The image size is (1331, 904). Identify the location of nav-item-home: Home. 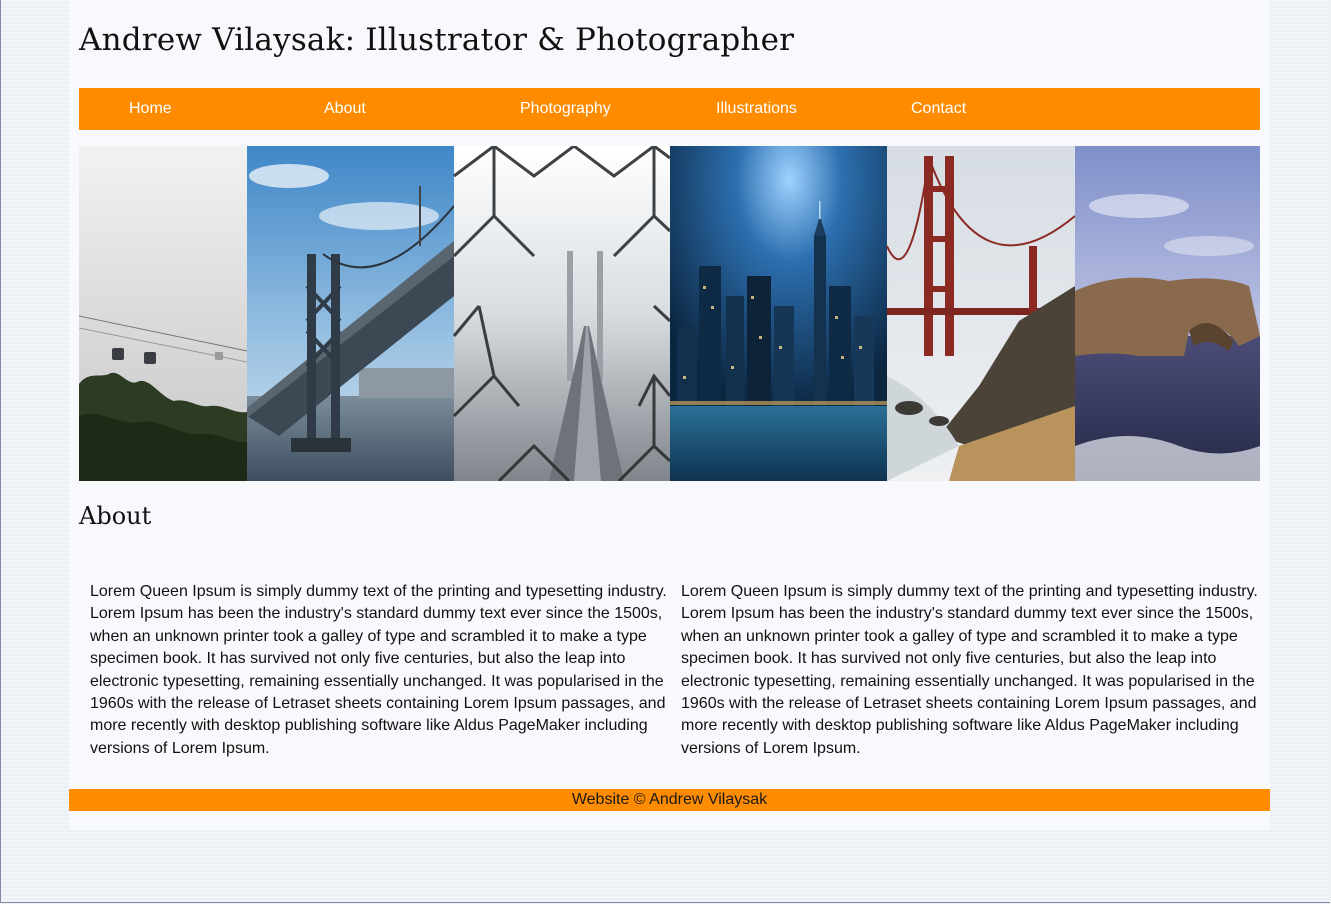
(150, 109).